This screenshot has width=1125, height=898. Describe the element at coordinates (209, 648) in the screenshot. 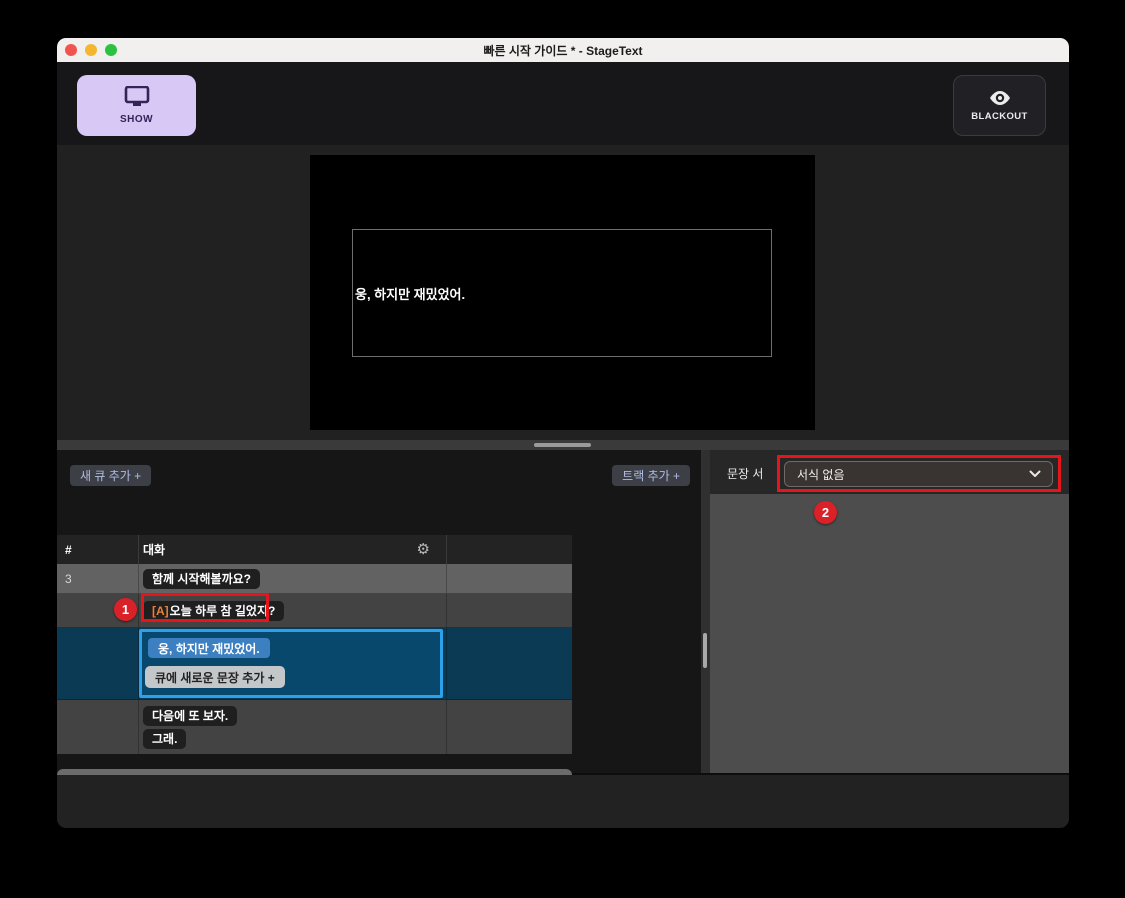

I see `selected-sentence-chip: 웅, 하지만 재밌었어.` at that location.